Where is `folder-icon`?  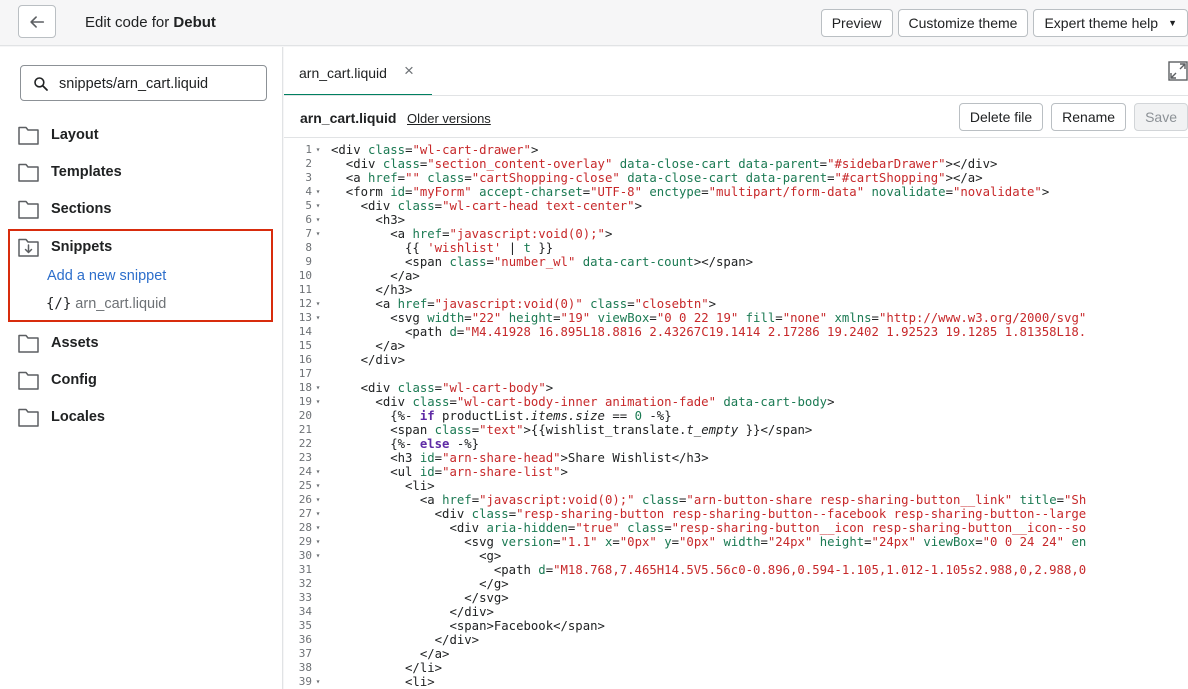
folder-icon is located at coordinates (28, 135).